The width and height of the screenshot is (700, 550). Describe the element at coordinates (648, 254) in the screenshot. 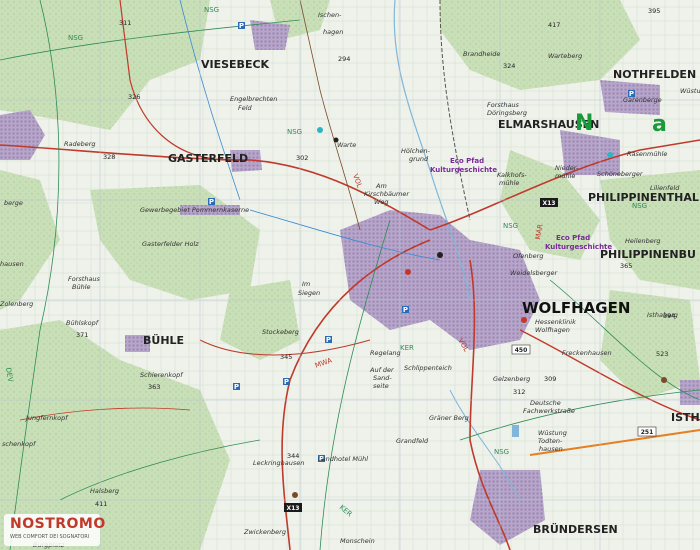

I see `place-label: PHILIPPINENBU` at that location.